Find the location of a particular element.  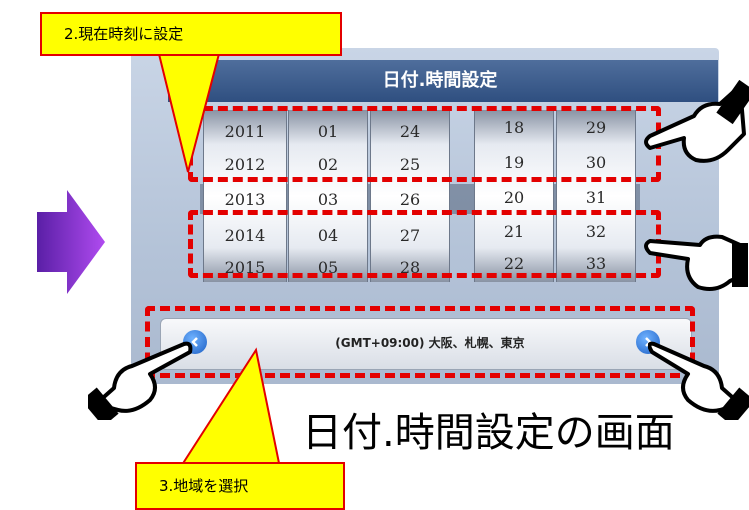

wheel-value: 31 is located at coordinates (596, 197).